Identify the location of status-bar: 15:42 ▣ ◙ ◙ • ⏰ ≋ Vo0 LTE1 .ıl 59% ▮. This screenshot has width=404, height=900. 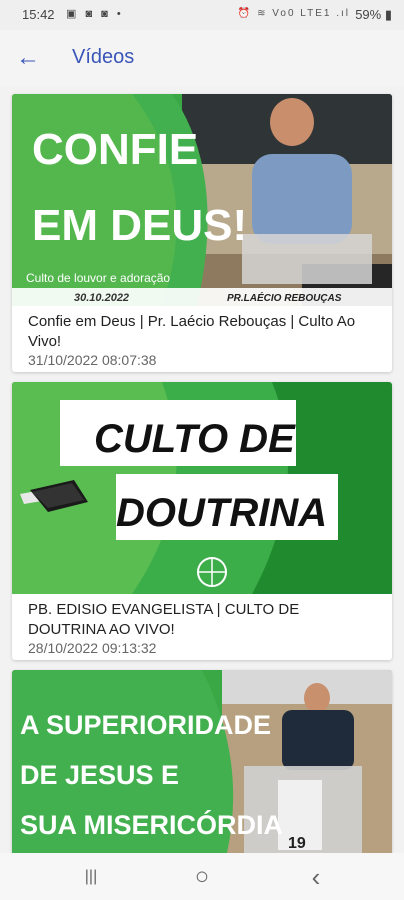
(202, 15).